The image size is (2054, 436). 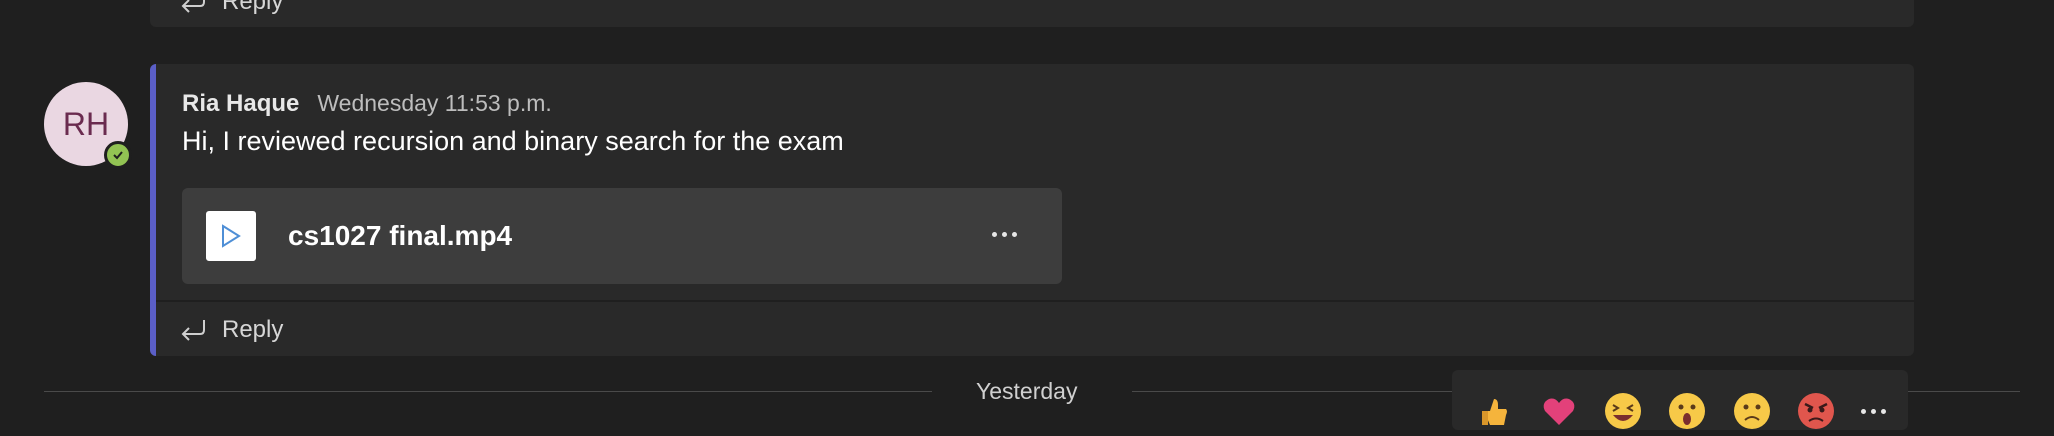 What do you see at coordinates (1623, 411) in the screenshot?
I see `laugh-icon` at bounding box center [1623, 411].